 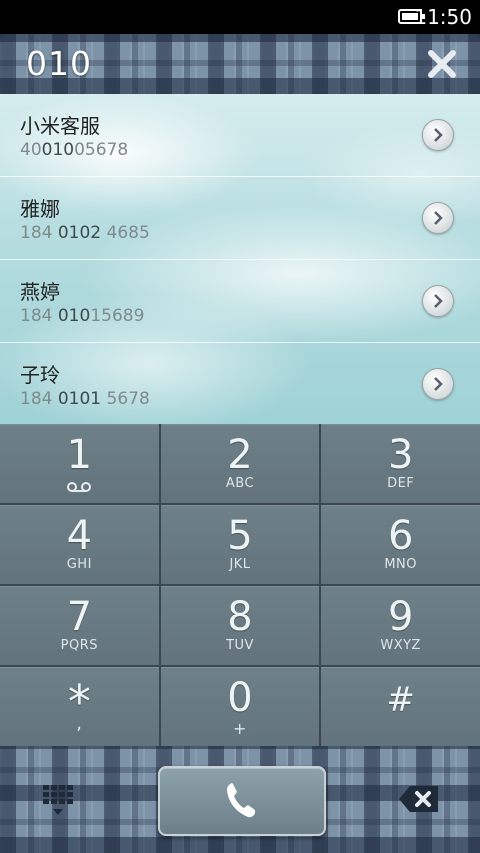 What do you see at coordinates (400, 544) in the screenshot?
I see `key-6: 6 MNO` at bounding box center [400, 544].